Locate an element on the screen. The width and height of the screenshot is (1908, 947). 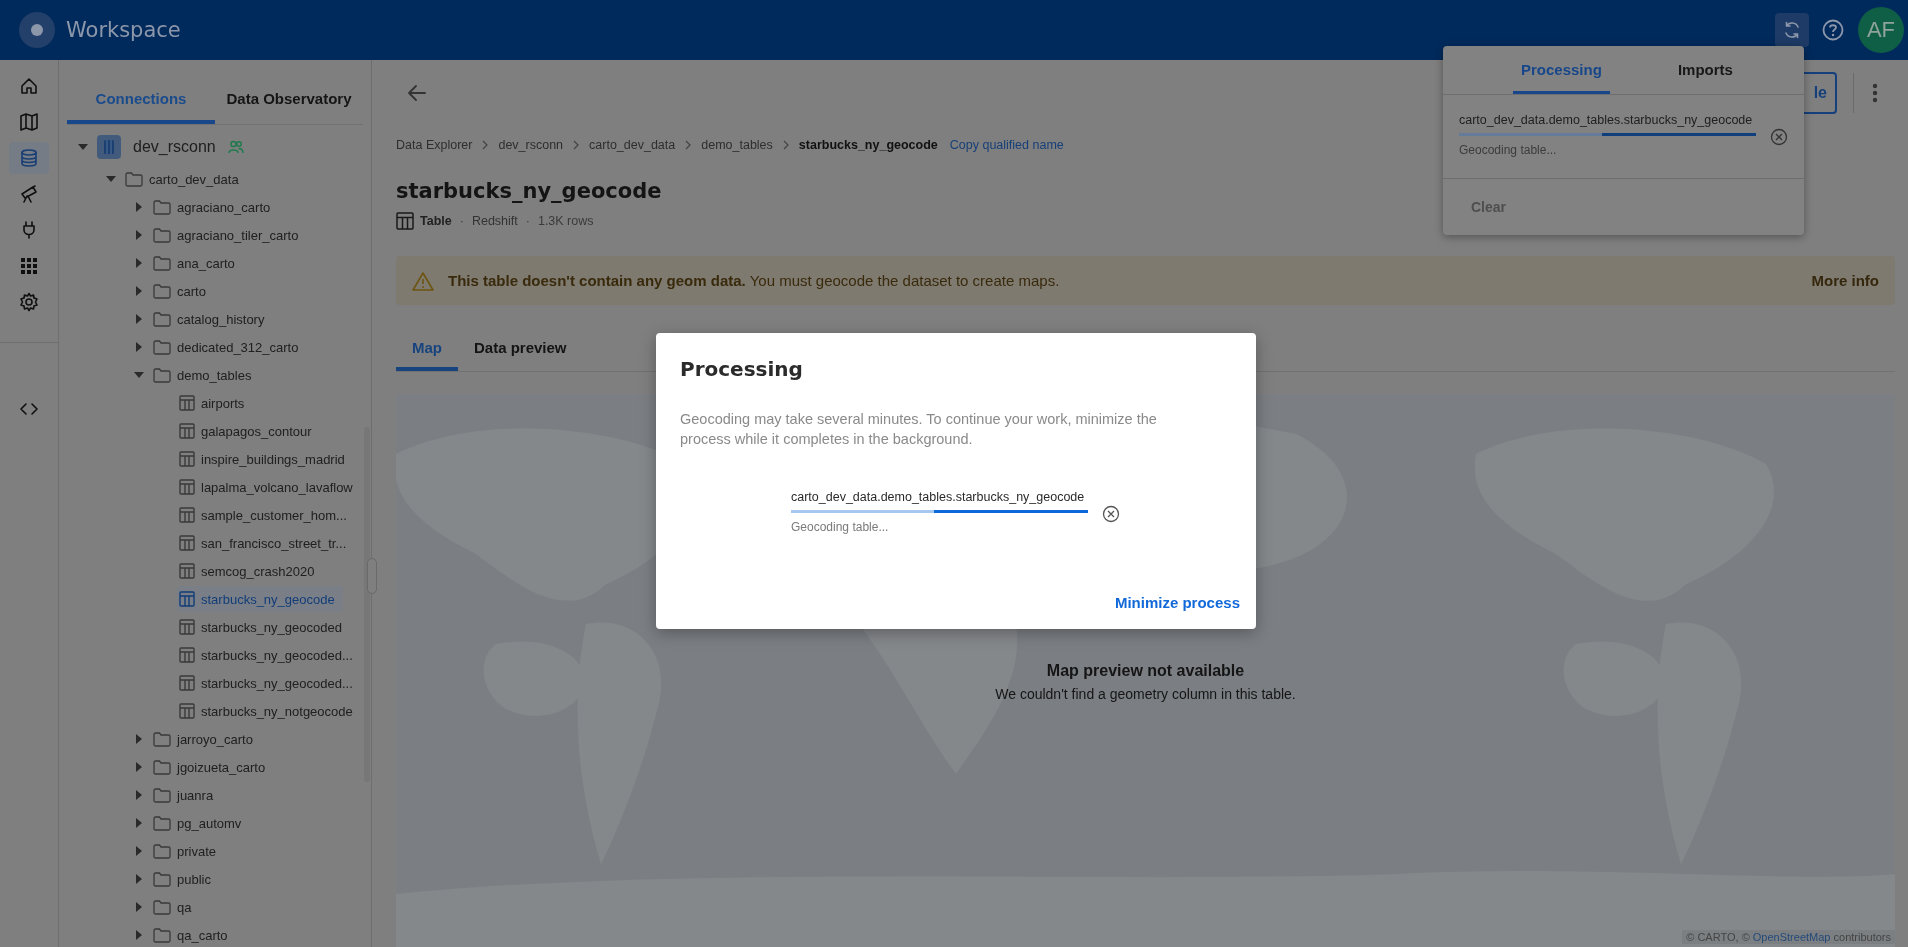
logo-icon is located at coordinates (37, 30).